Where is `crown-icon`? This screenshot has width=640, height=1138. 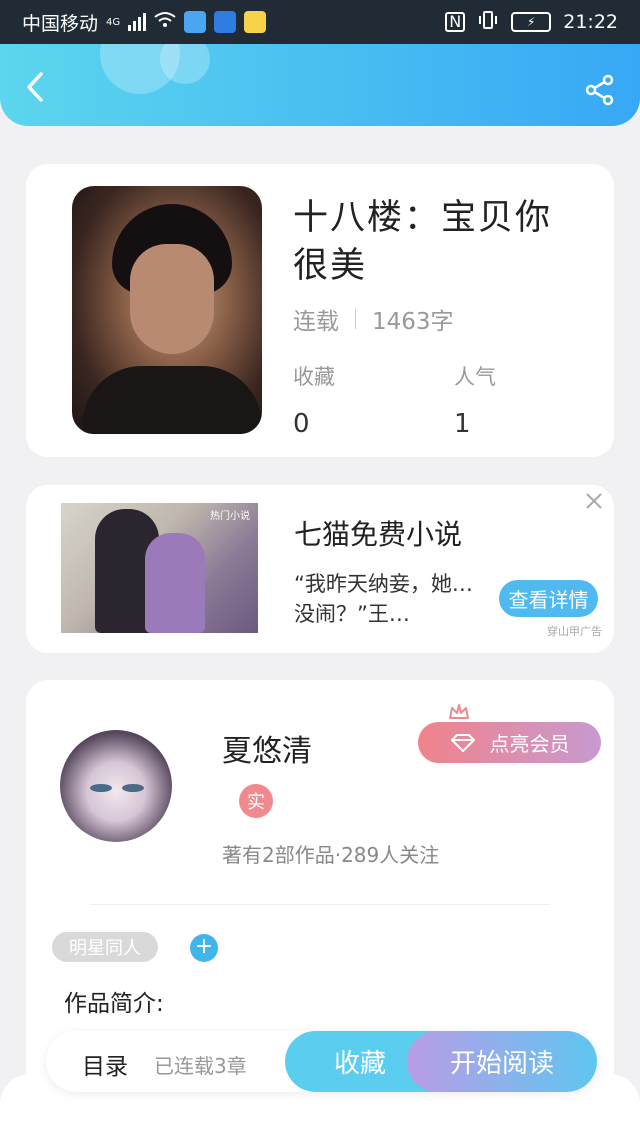 crown-icon is located at coordinates (459, 711).